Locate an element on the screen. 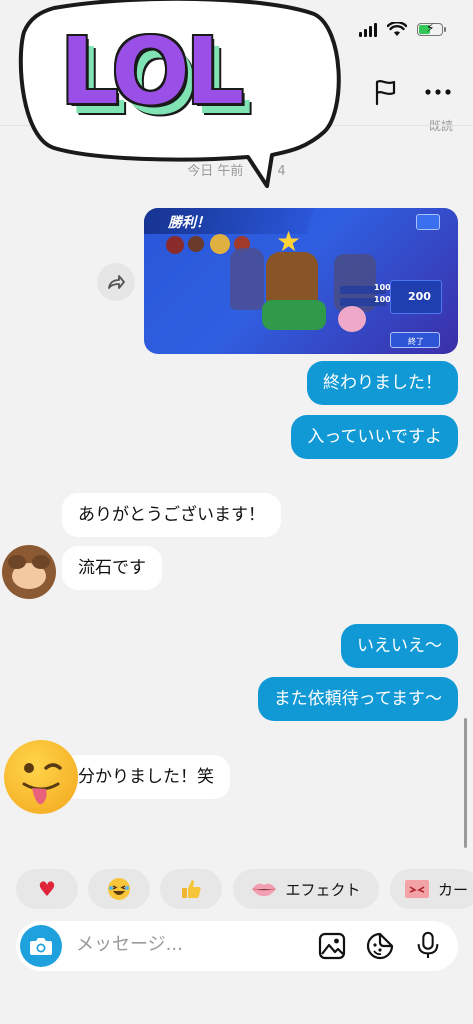 This screenshot has height=1024, width=473. reaction-chip-effect: エフェクト is located at coordinates (306, 889).